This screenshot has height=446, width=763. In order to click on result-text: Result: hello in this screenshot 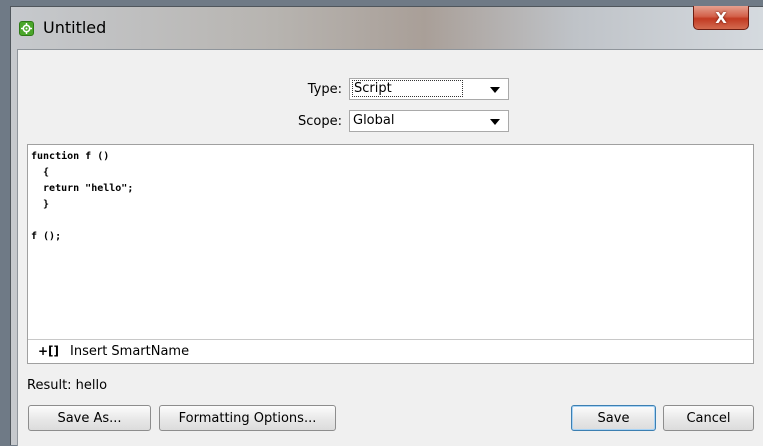, I will do `click(67, 385)`.